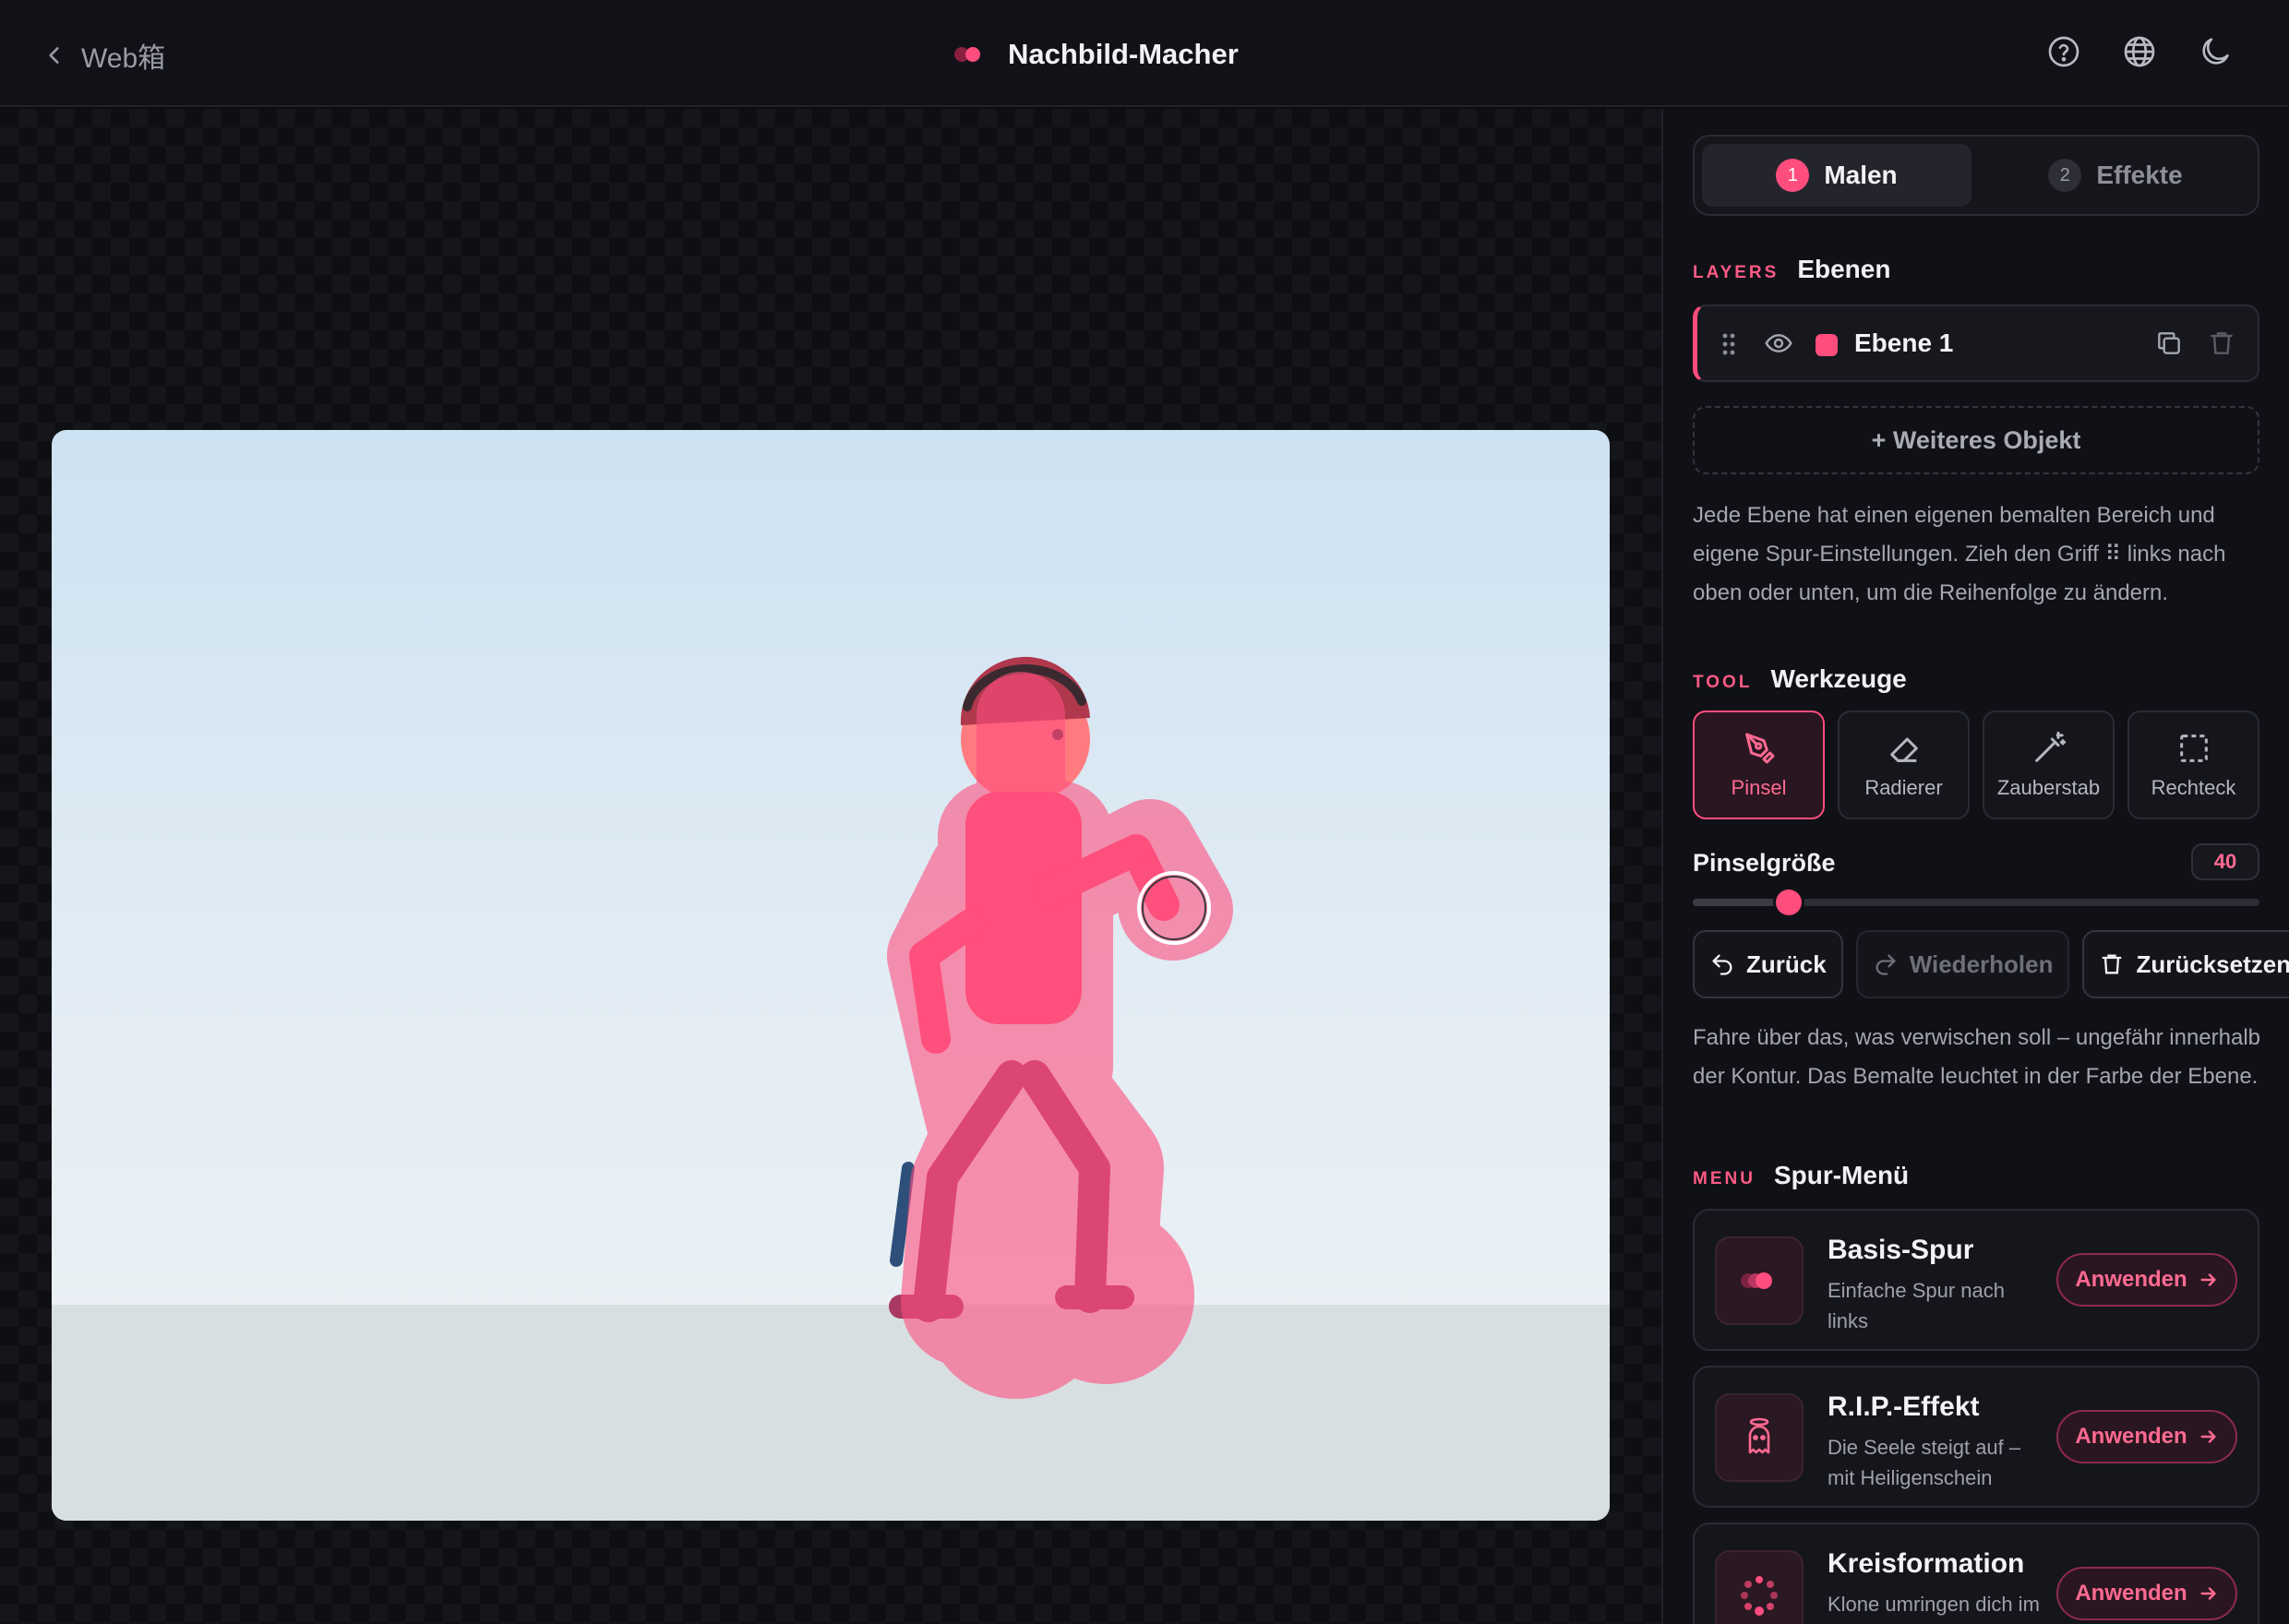 The width and height of the screenshot is (2289, 1624). I want to click on undo-icon, so click(1722, 964).